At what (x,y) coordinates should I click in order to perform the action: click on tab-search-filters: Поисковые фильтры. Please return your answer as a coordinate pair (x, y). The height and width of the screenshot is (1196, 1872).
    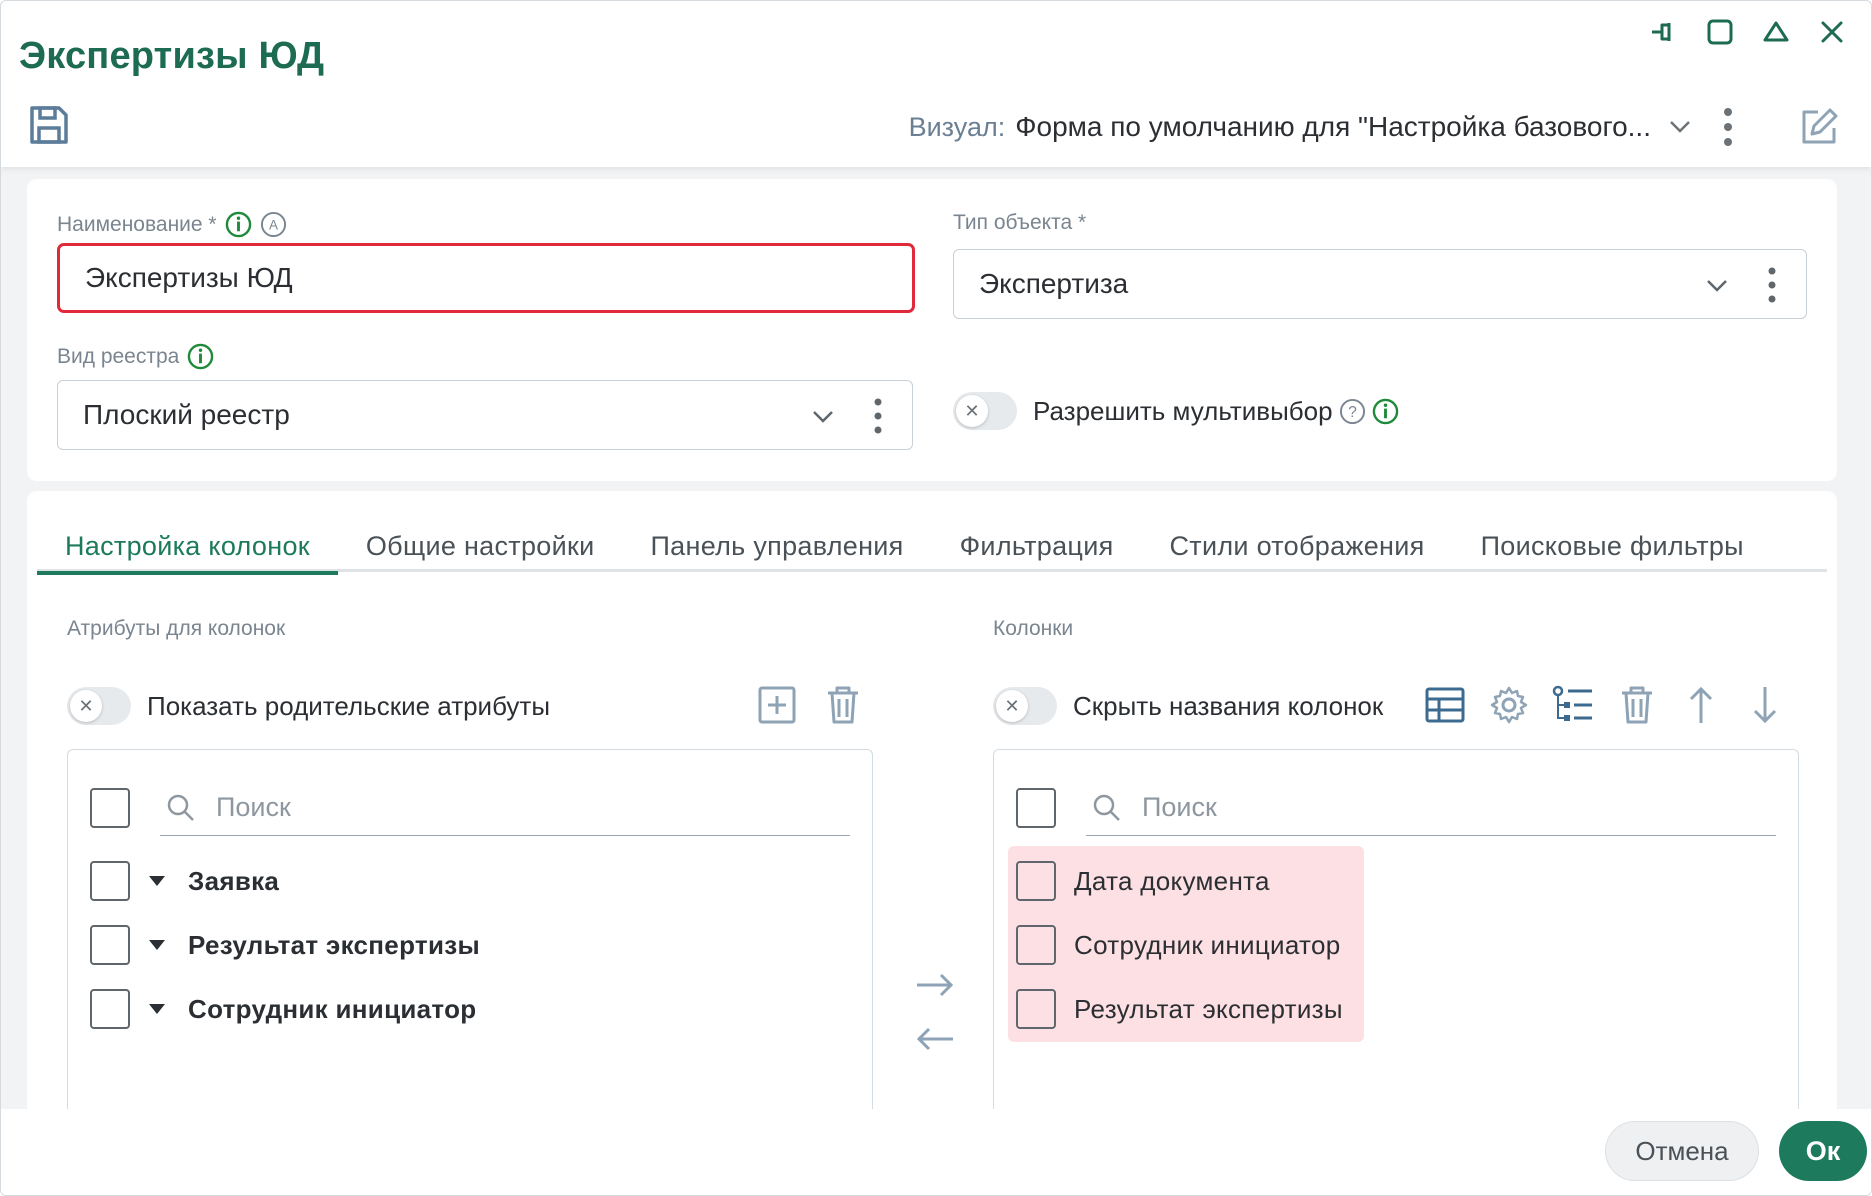
    Looking at the image, I should click on (1612, 546).